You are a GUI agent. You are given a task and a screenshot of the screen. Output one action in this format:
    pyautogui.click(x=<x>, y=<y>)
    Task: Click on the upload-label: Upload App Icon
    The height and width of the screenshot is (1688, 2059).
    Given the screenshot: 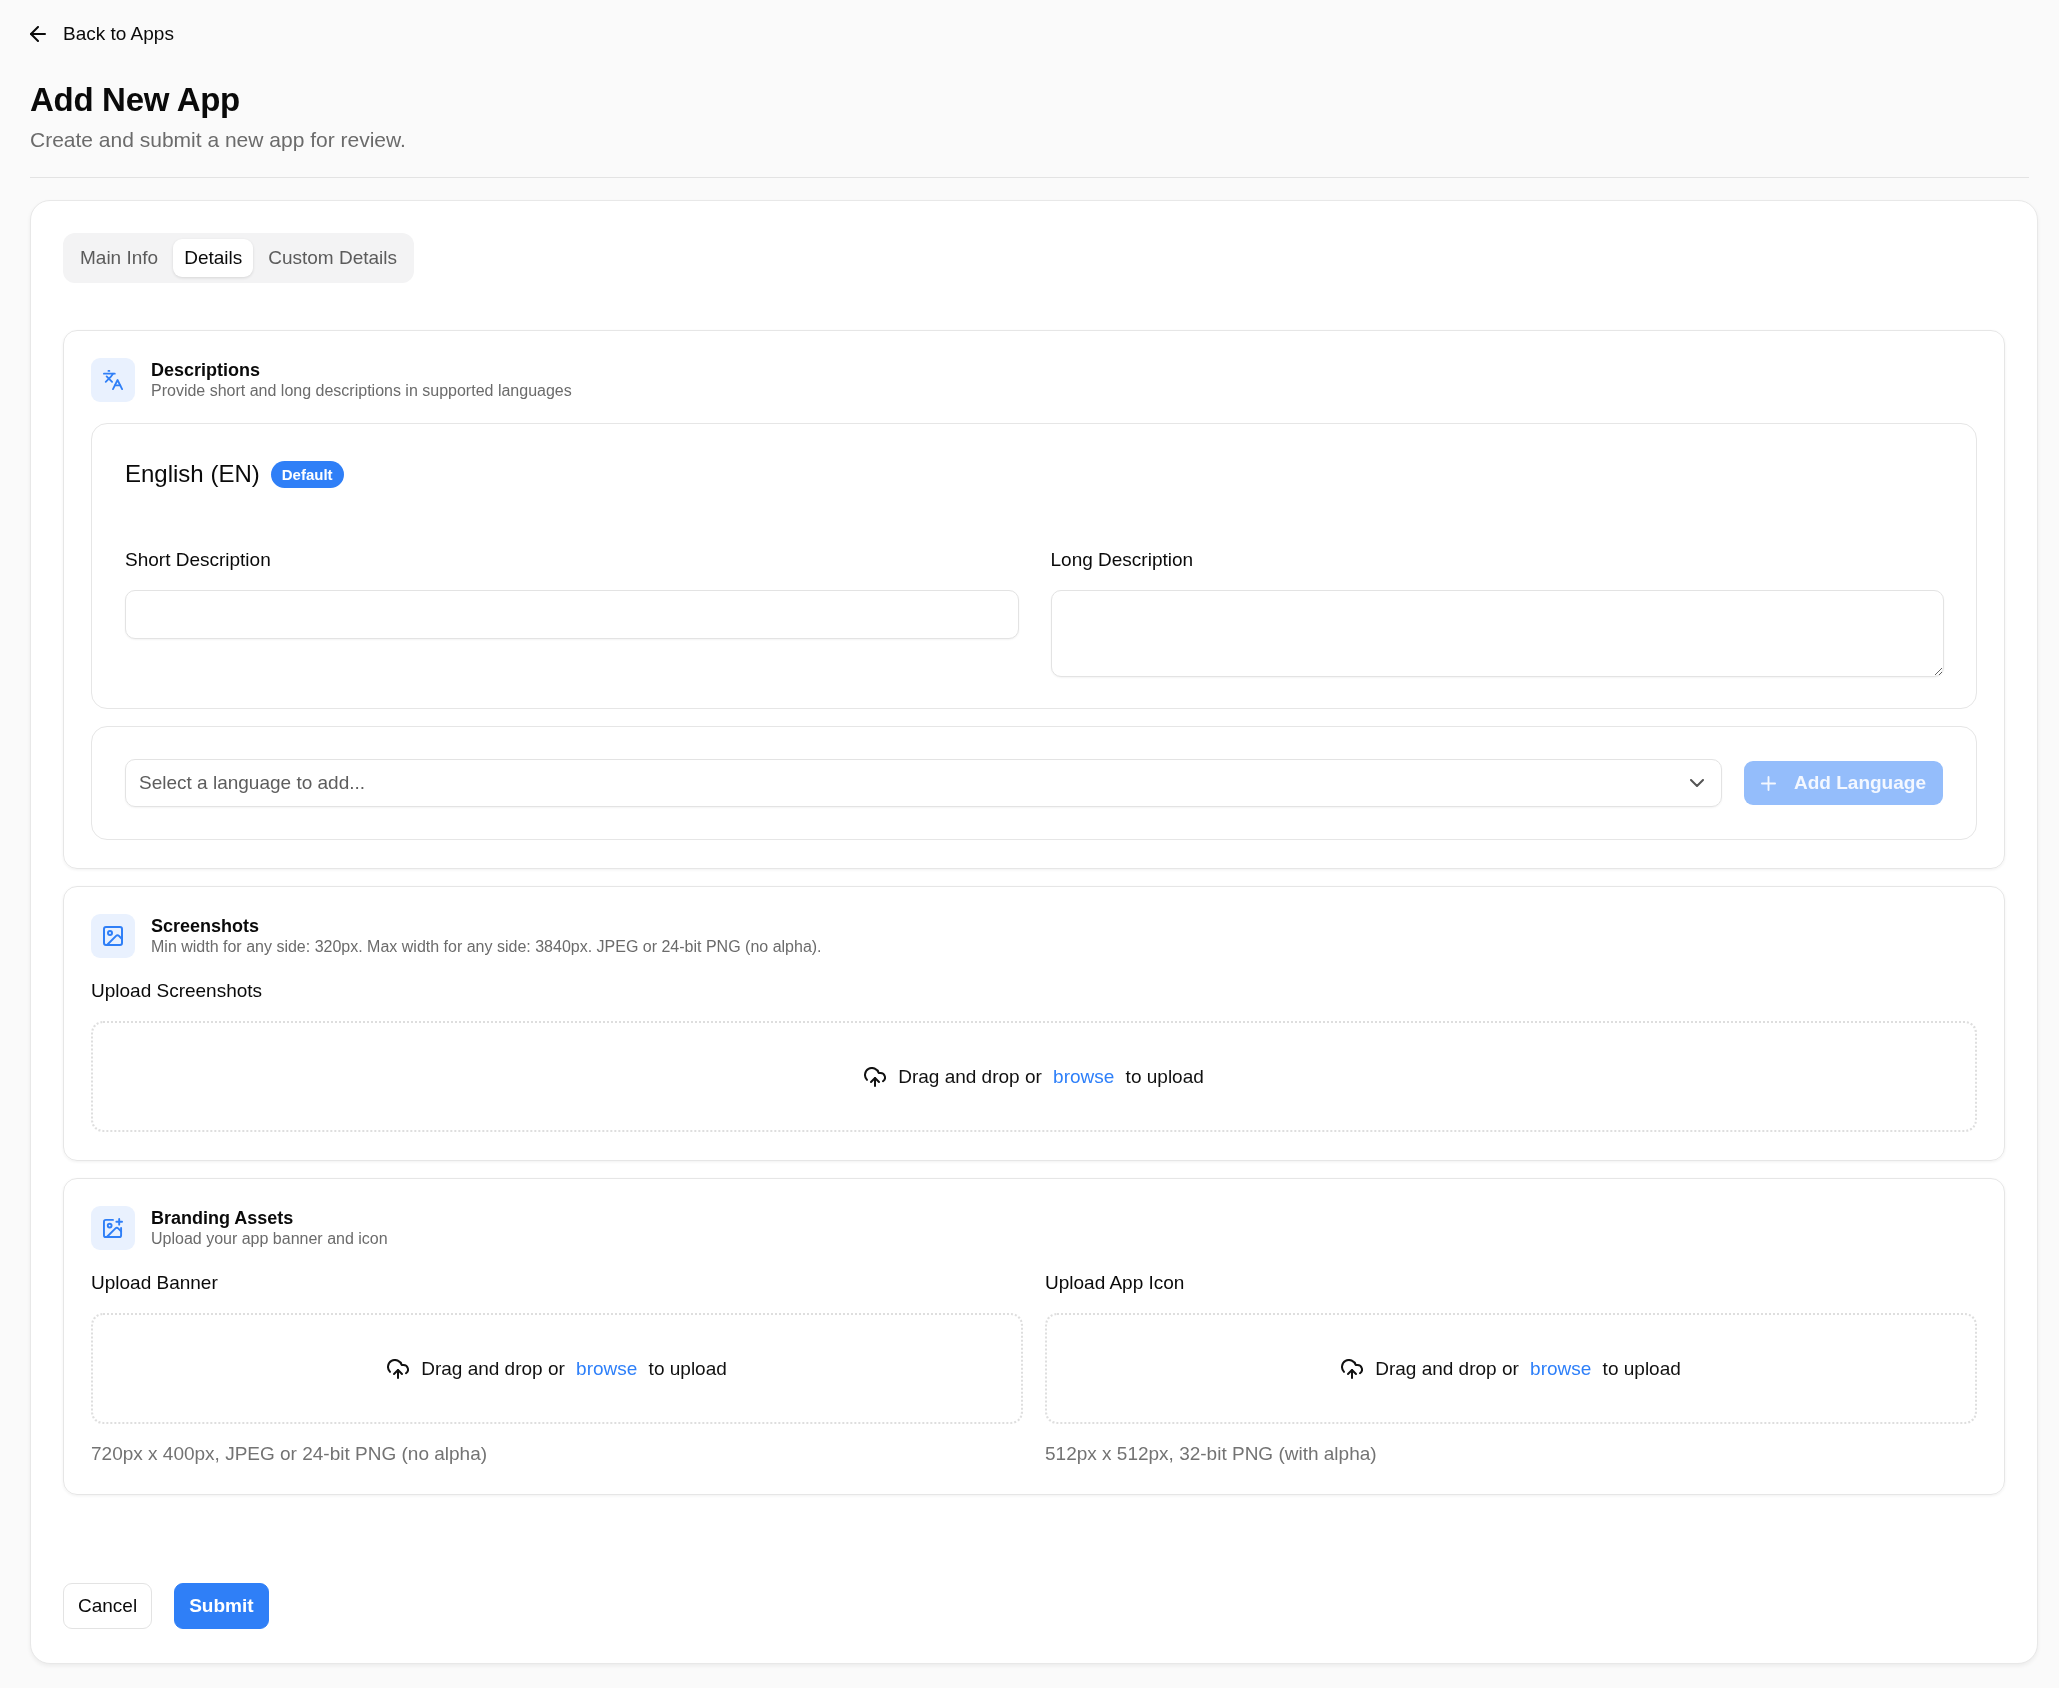 What is the action you would take?
    pyautogui.click(x=1115, y=1283)
    